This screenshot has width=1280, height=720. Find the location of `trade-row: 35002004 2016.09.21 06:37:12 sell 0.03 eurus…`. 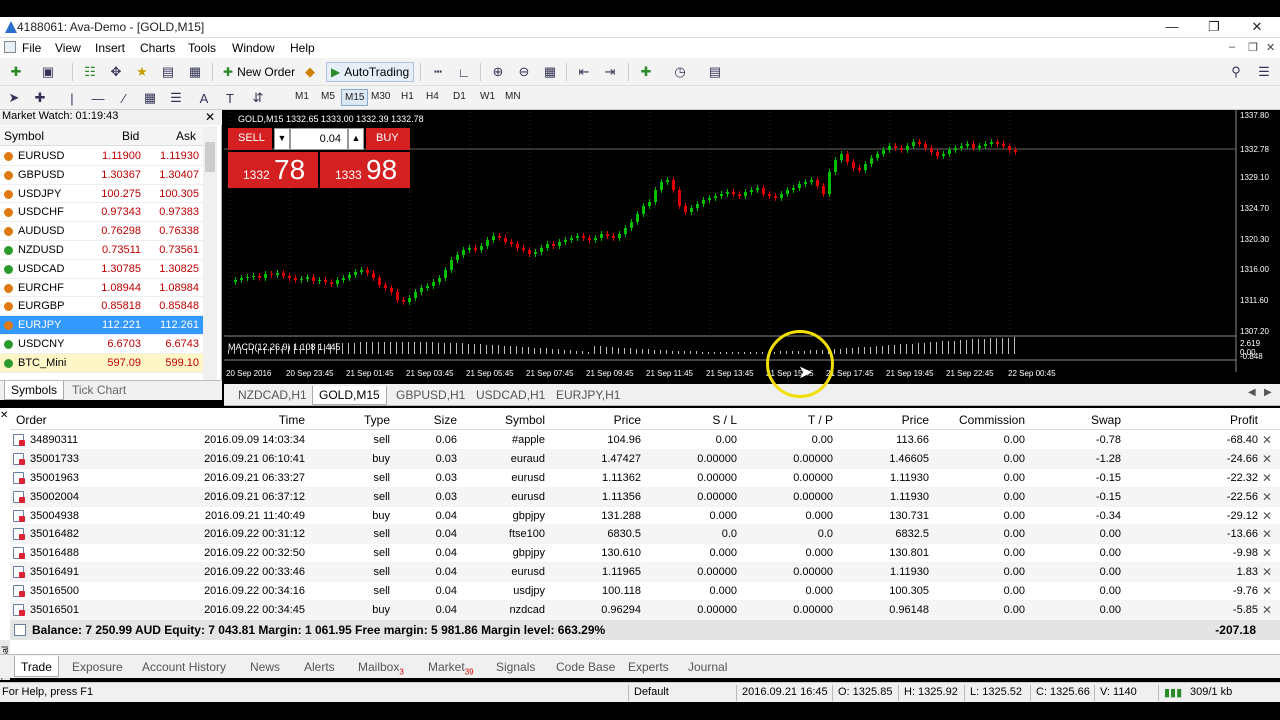

trade-row: 35002004 2016.09.21 06:37:12 sell 0.03 eurus… is located at coordinates (645, 497).